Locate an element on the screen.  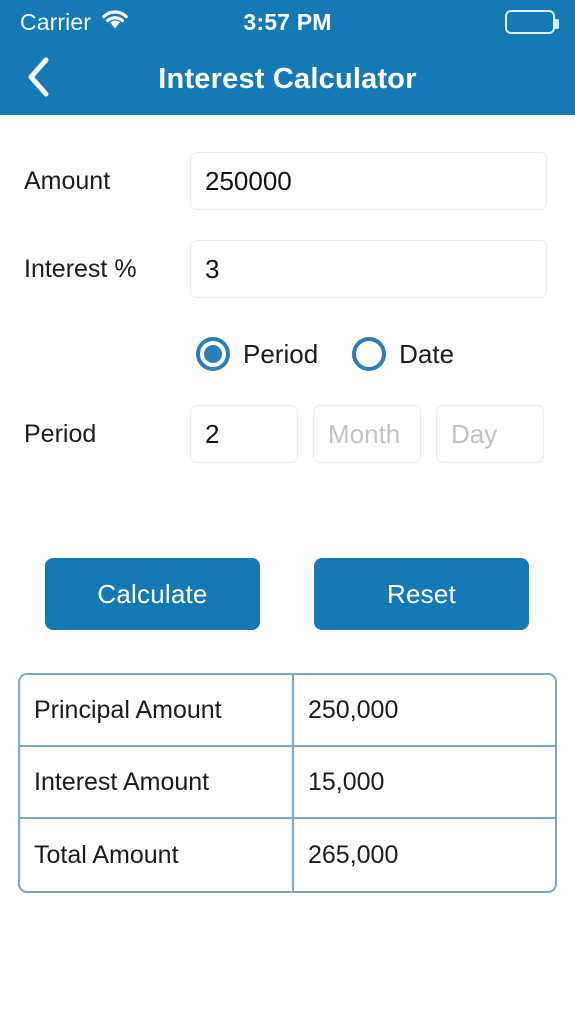
page-title: Interest Calculator is located at coordinates (287, 79).